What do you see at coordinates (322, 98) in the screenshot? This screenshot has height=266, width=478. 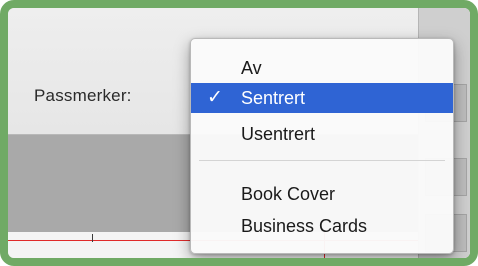 I see `menu-item-sentrert: ✓ Sentrert` at bounding box center [322, 98].